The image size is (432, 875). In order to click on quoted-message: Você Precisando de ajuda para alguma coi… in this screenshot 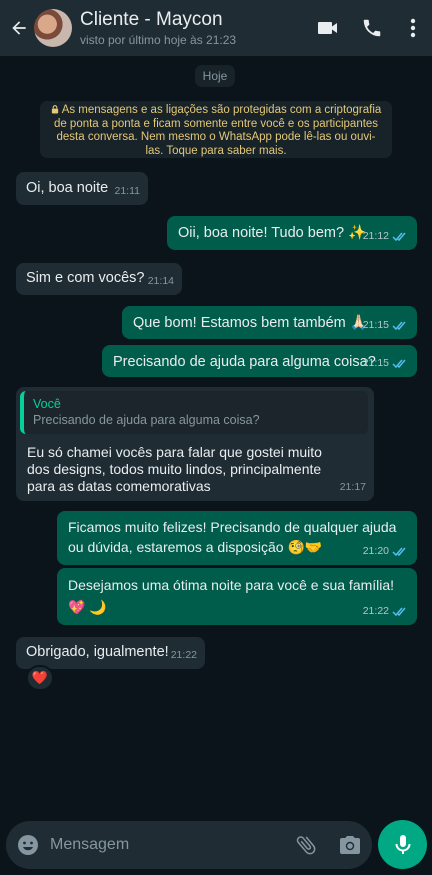, I will do `click(194, 412)`.